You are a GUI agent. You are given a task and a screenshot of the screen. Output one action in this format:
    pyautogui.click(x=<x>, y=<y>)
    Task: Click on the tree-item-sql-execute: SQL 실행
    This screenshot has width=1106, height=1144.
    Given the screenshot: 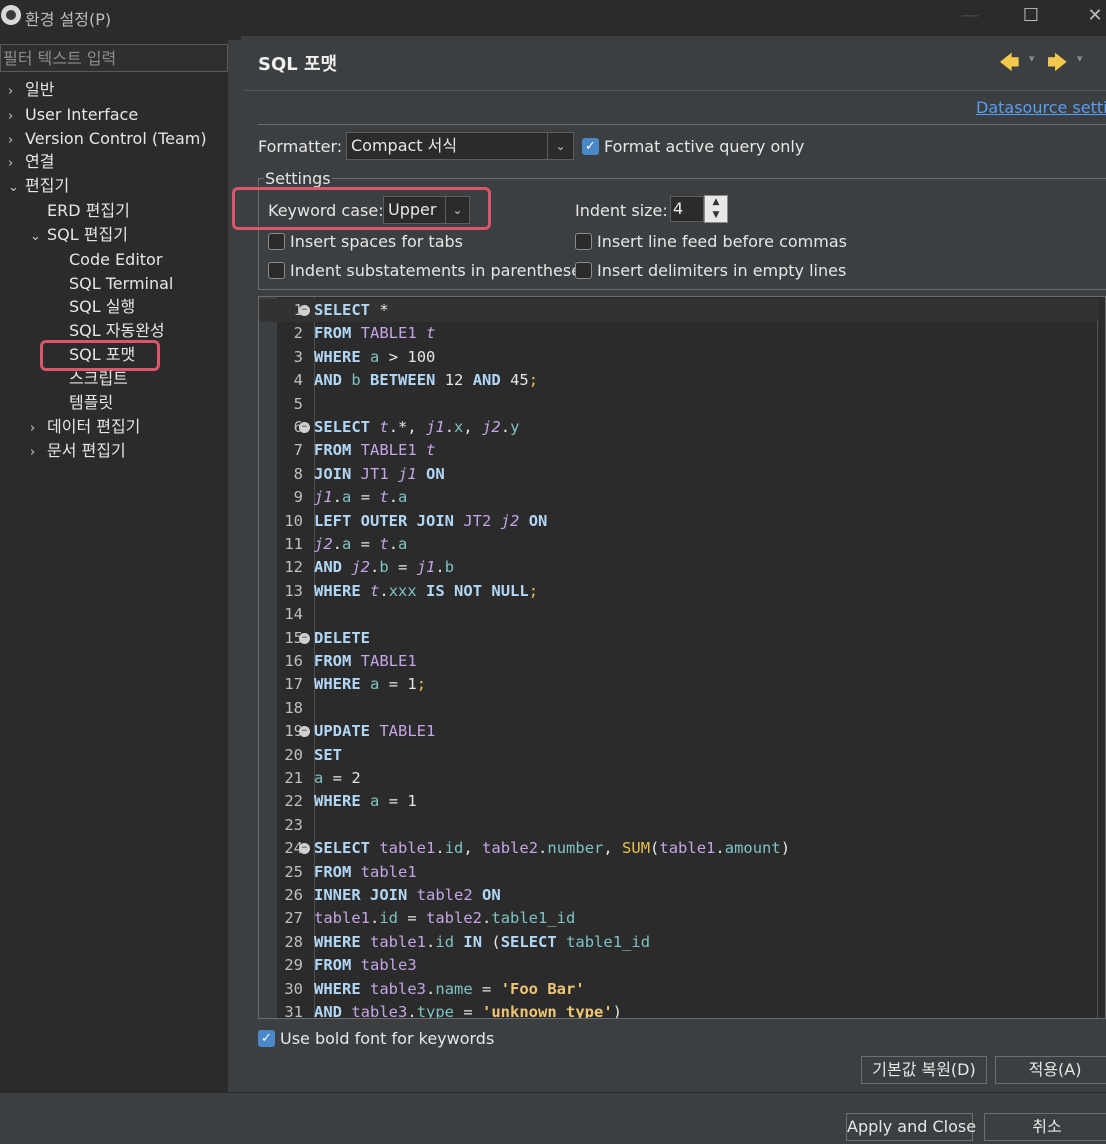 What is the action you would take?
    pyautogui.click(x=102, y=307)
    